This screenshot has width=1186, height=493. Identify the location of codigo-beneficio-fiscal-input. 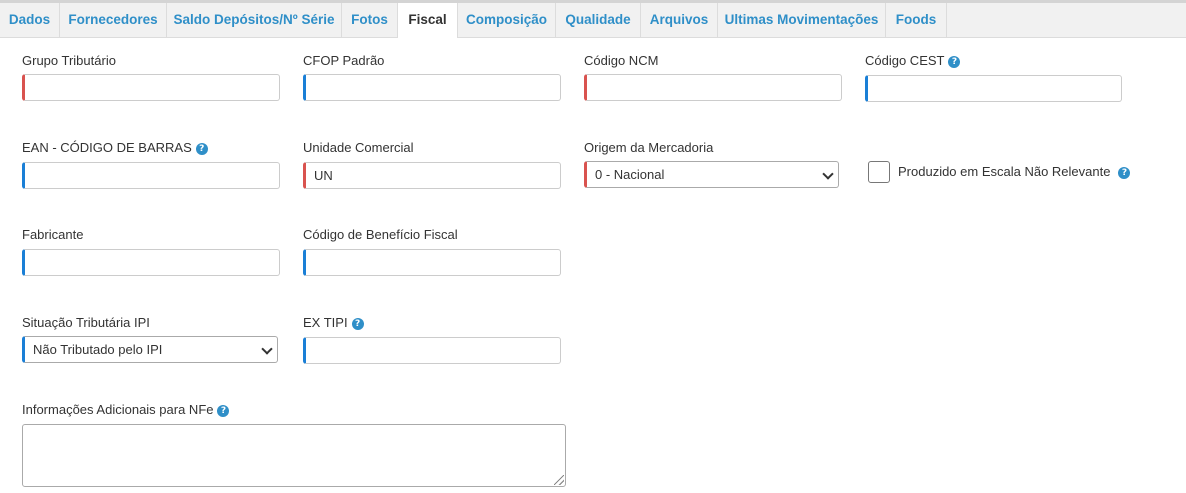
(432, 262).